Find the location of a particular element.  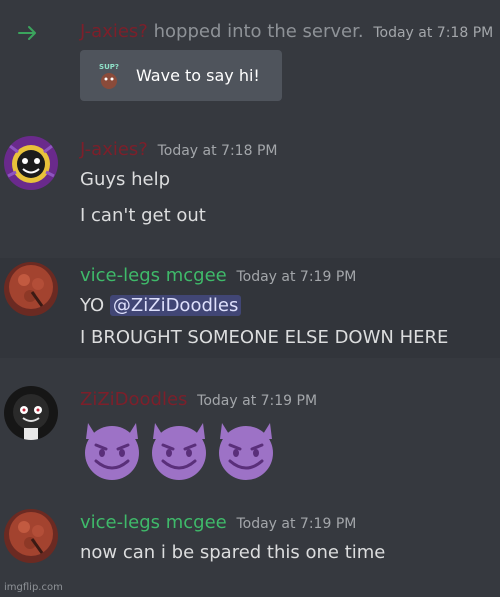

message-text: now can i be spared this one time is located at coordinates (233, 552).